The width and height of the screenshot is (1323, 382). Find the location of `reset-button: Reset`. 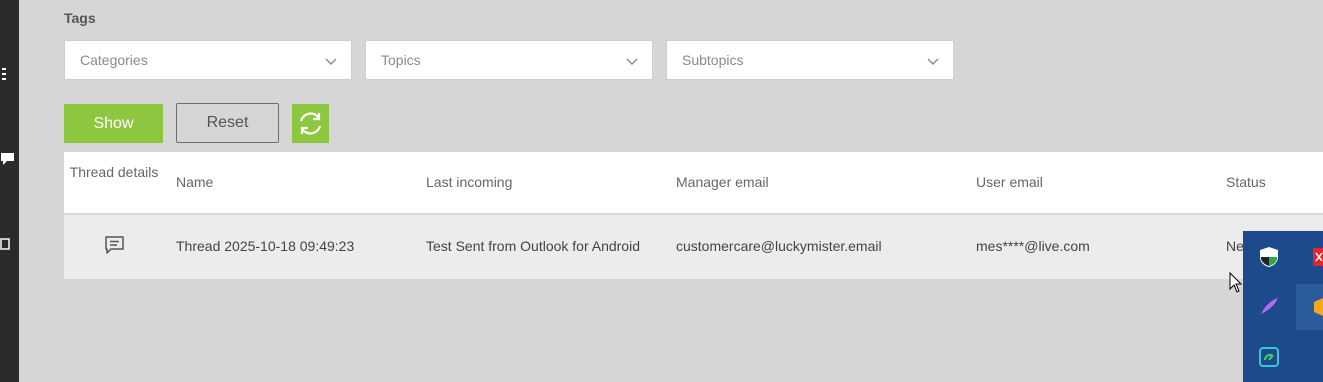

reset-button: Reset is located at coordinates (227, 123).